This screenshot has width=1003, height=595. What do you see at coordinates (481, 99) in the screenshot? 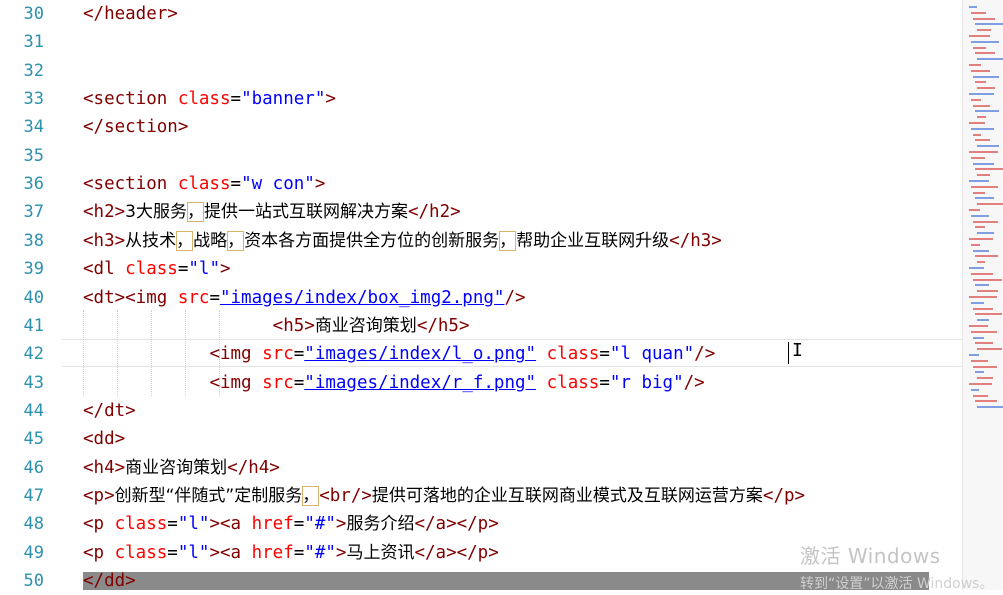
I see `code-line: 33 <section class="banner">` at bounding box center [481, 99].